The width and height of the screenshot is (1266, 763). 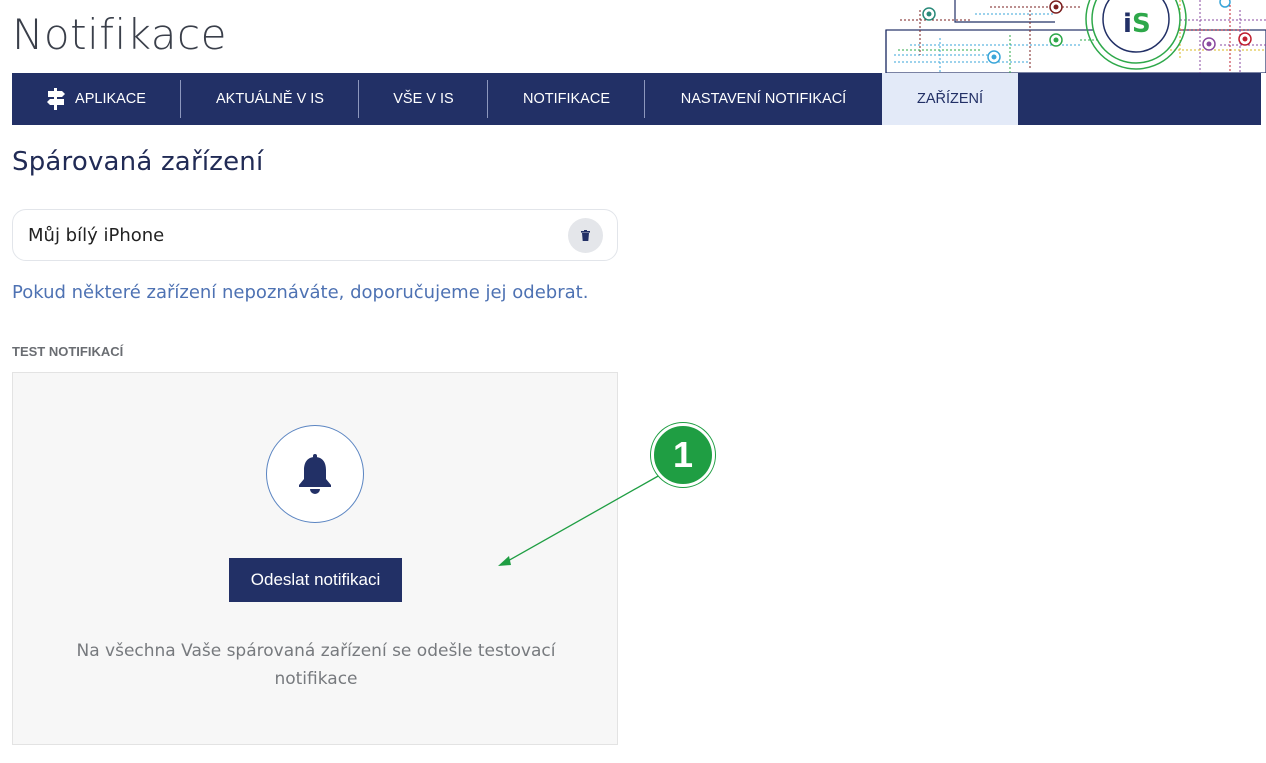 I want to click on nav-item-label: AKTUÁLNĚ V IS, so click(x=270, y=99).